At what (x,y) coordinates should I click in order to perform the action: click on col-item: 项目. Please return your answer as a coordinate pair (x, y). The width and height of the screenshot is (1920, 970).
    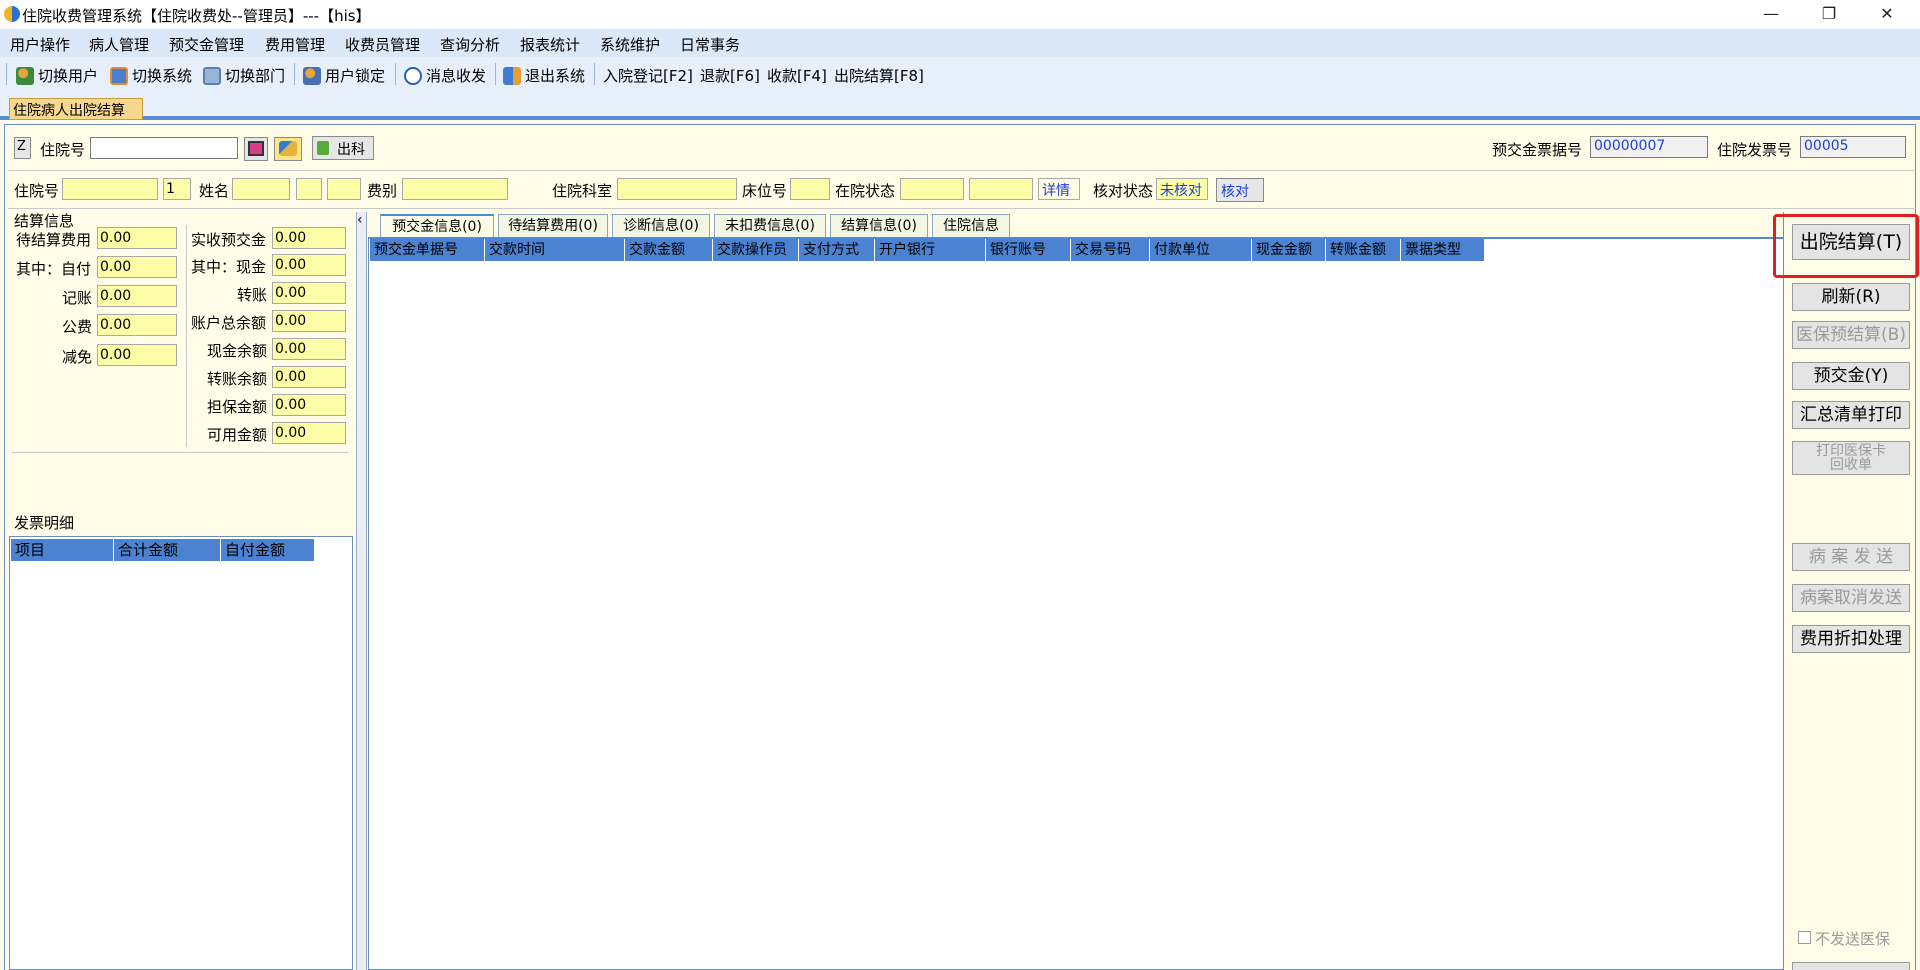
    Looking at the image, I should click on (62, 550).